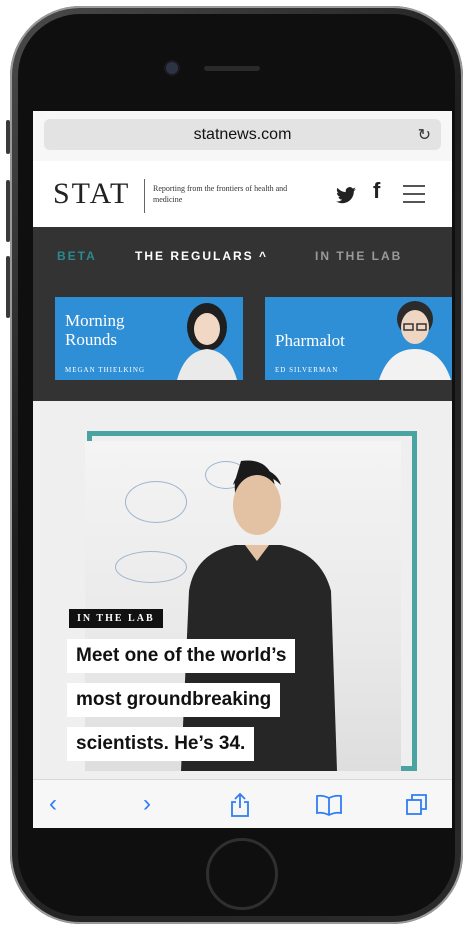  What do you see at coordinates (105, 370) in the screenshot?
I see `column-author: MEGAN THIELKING` at bounding box center [105, 370].